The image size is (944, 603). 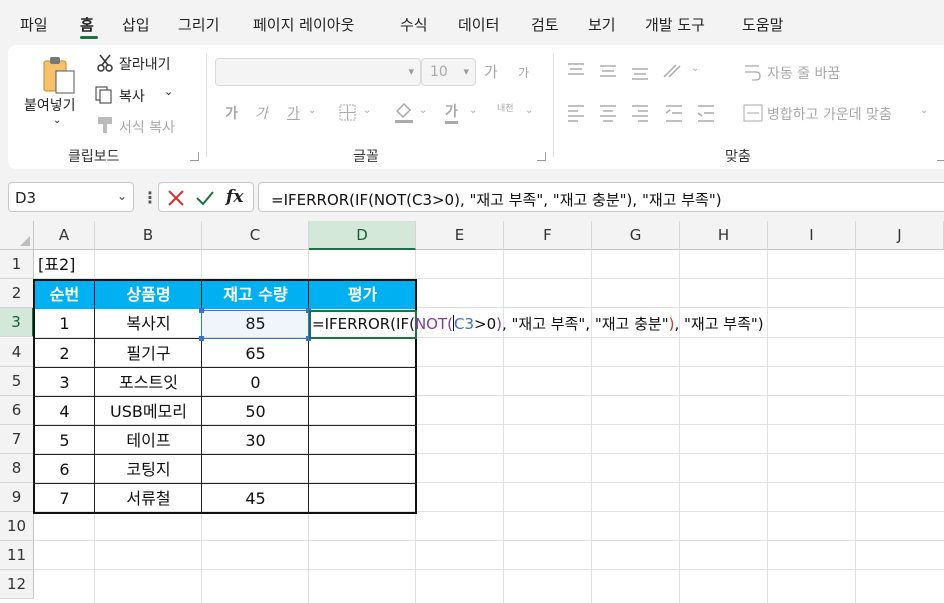 I want to click on tab-review: 검토, so click(x=545, y=24).